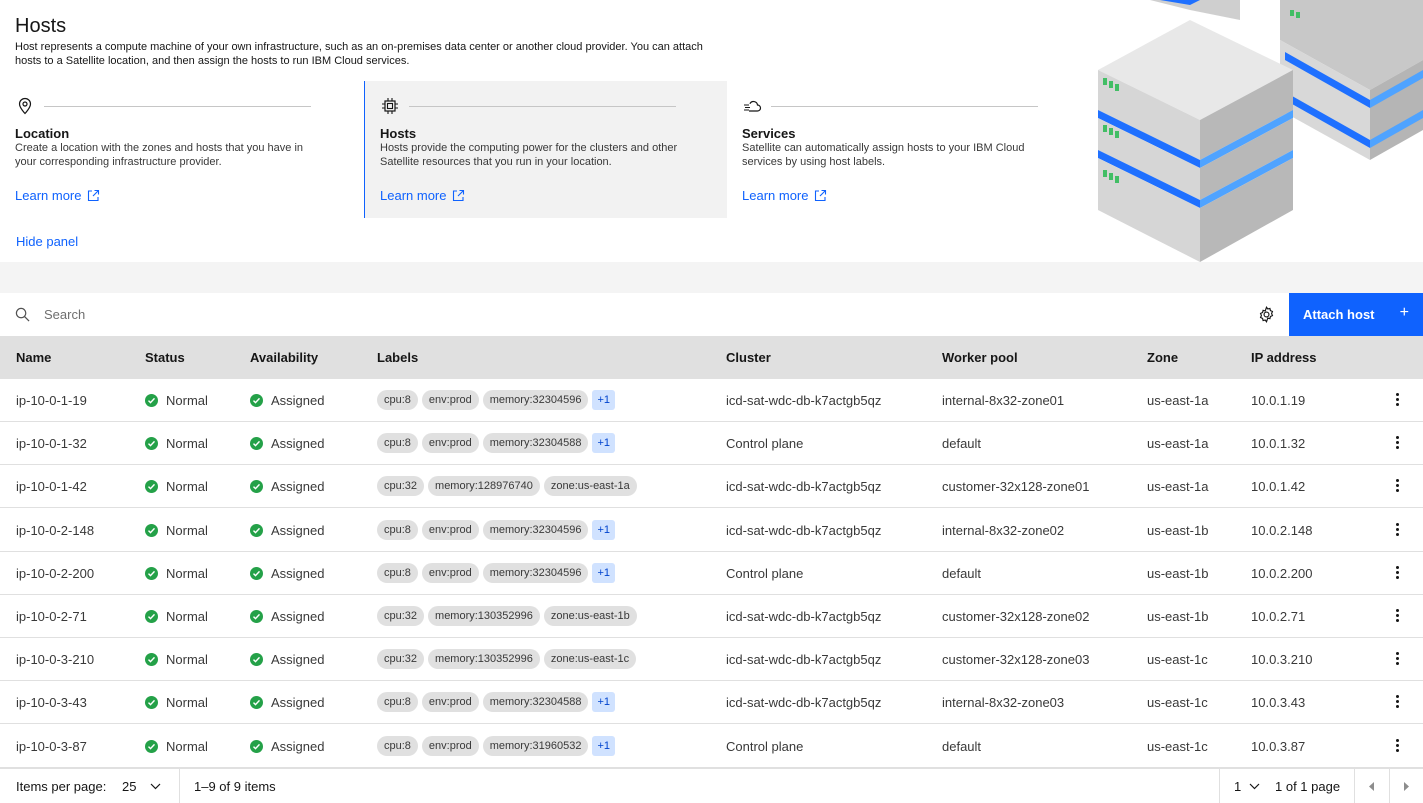 This screenshot has width=1423, height=803. Describe the element at coordinates (397, 357) in the screenshot. I see `column-header-labels: Labels` at that location.